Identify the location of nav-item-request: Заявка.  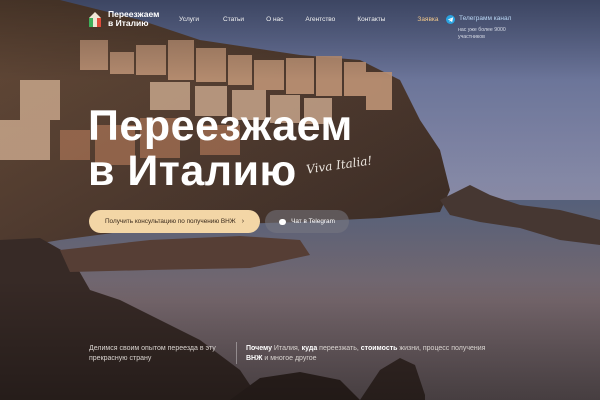
(427, 19).